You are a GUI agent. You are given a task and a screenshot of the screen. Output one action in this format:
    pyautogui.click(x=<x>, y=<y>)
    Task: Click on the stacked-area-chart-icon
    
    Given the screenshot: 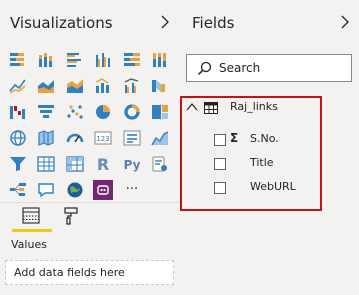 What is the action you would take?
    pyautogui.click(x=75, y=86)
    